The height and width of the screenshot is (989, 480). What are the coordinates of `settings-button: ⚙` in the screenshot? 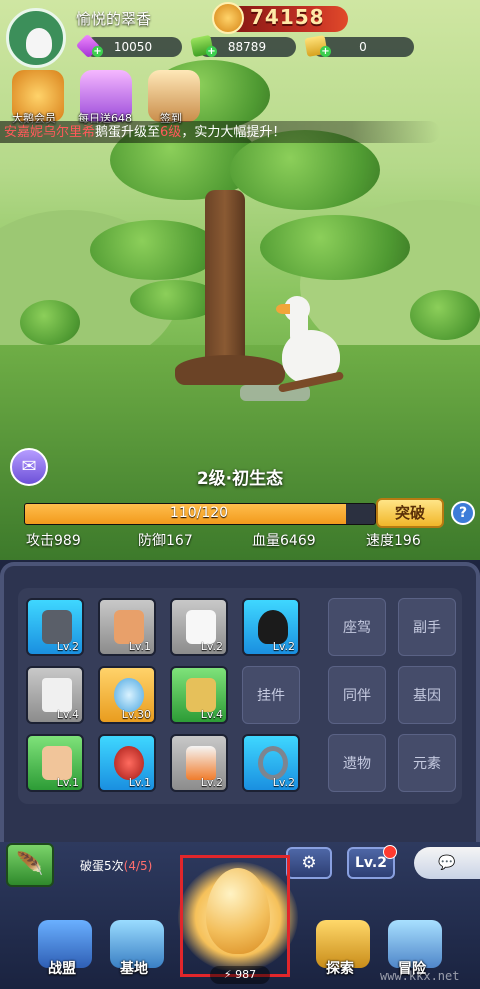 It's located at (309, 863).